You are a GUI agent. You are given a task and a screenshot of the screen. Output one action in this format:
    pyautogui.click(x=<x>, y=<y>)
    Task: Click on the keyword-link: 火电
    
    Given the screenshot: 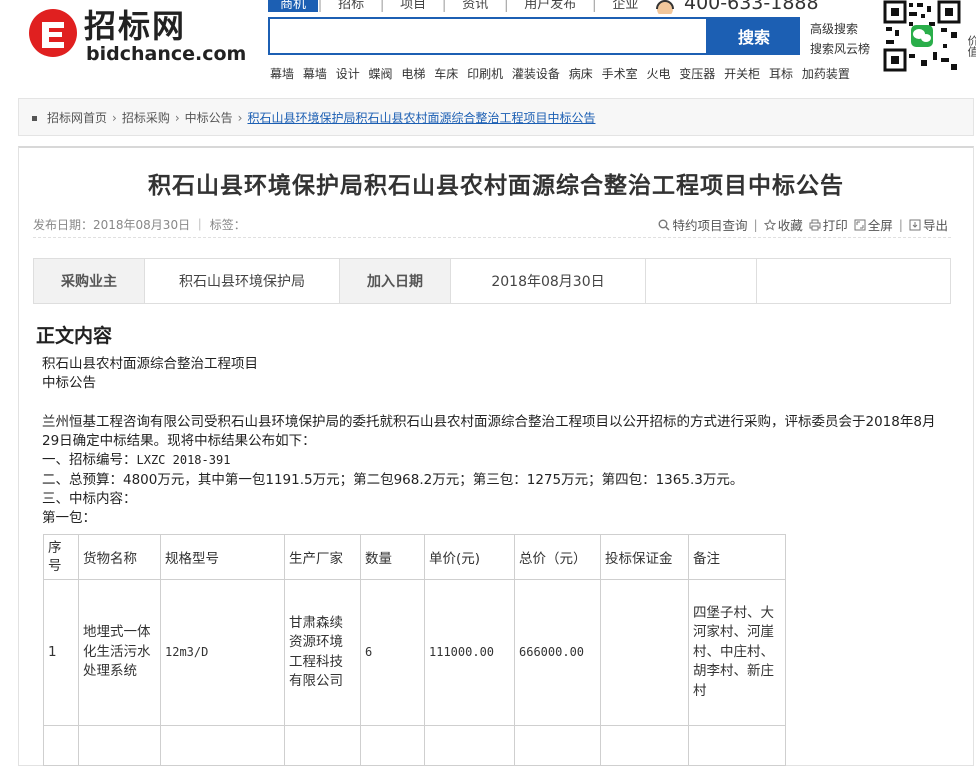 What is the action you would take?
    pyautogui.click(x=658, y=74)
    